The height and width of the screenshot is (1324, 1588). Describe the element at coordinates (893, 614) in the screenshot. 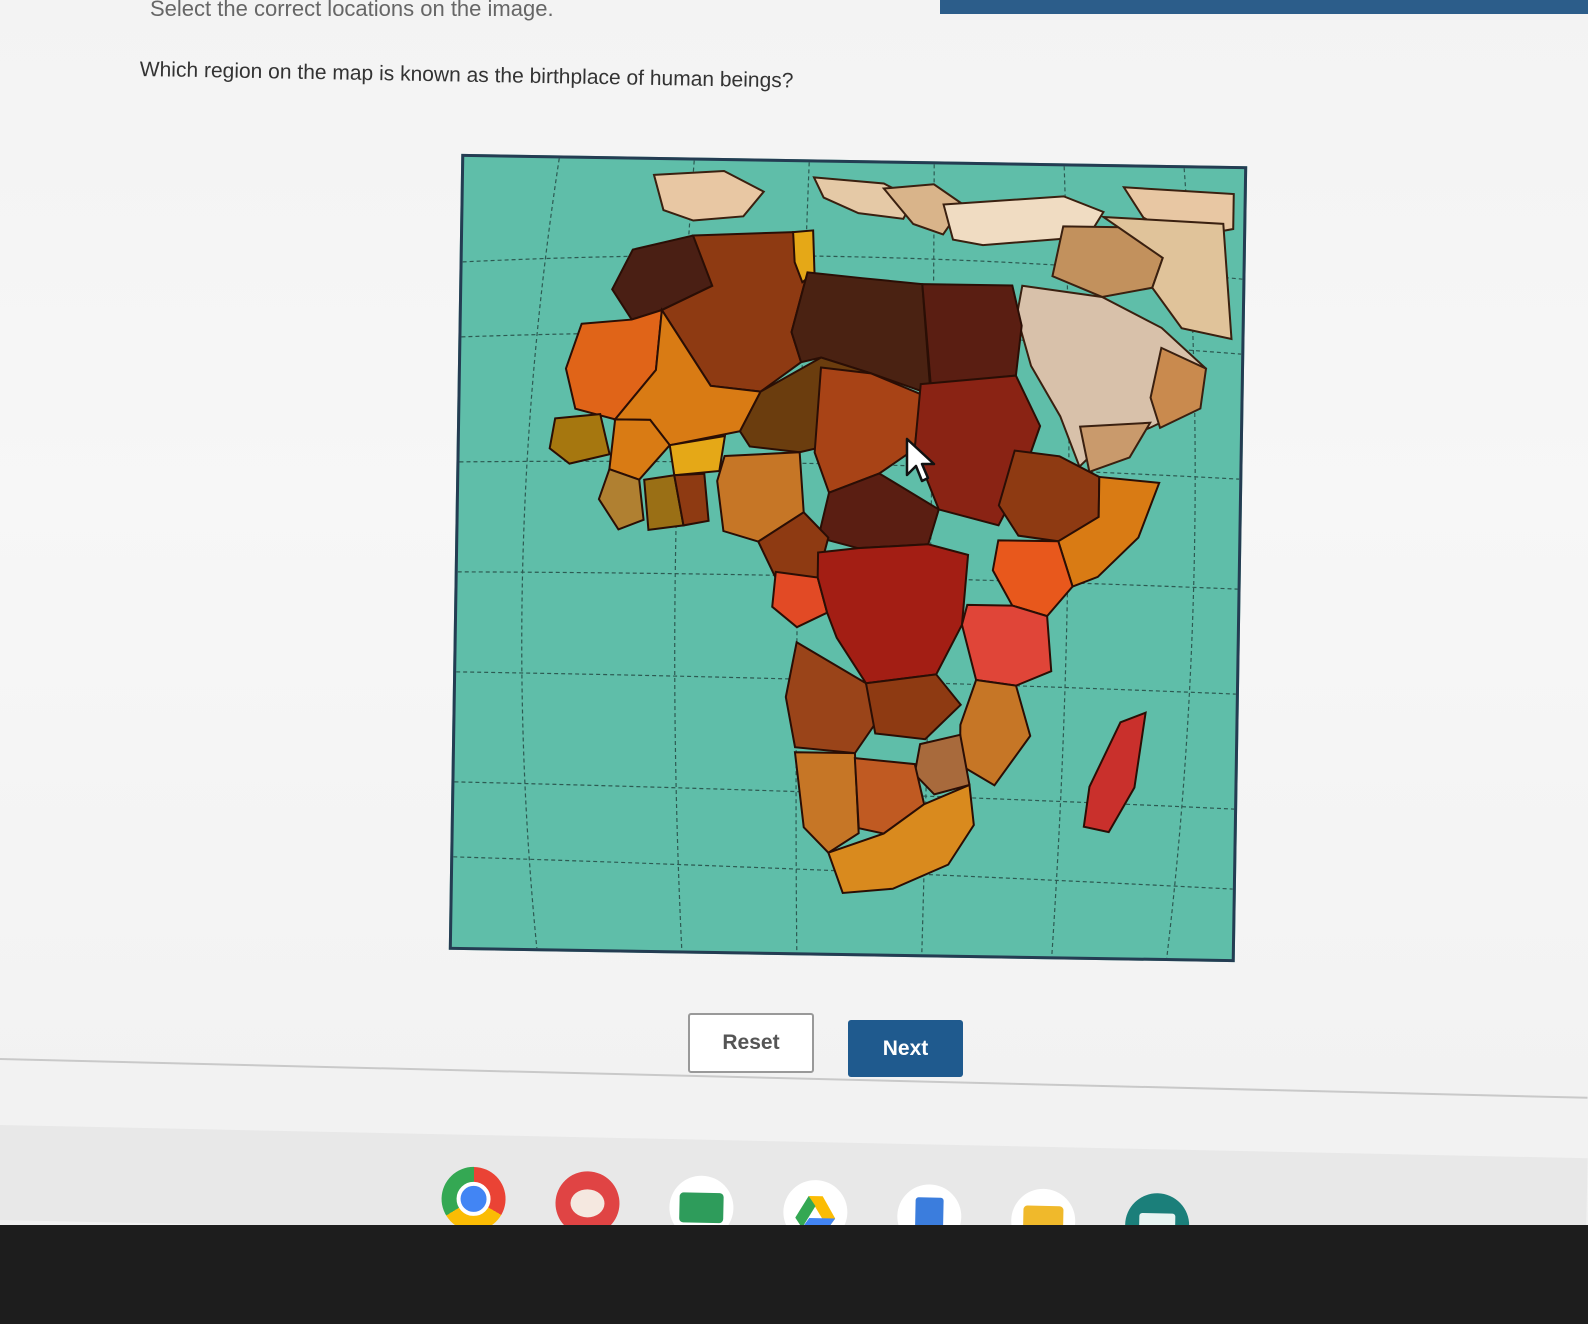

I see `drc-region` at that location.